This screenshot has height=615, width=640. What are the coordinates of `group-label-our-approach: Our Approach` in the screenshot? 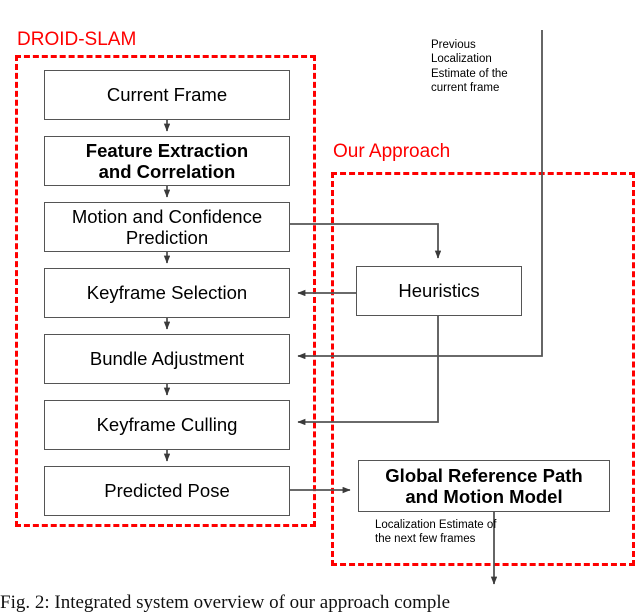 It's located at (392, 151).